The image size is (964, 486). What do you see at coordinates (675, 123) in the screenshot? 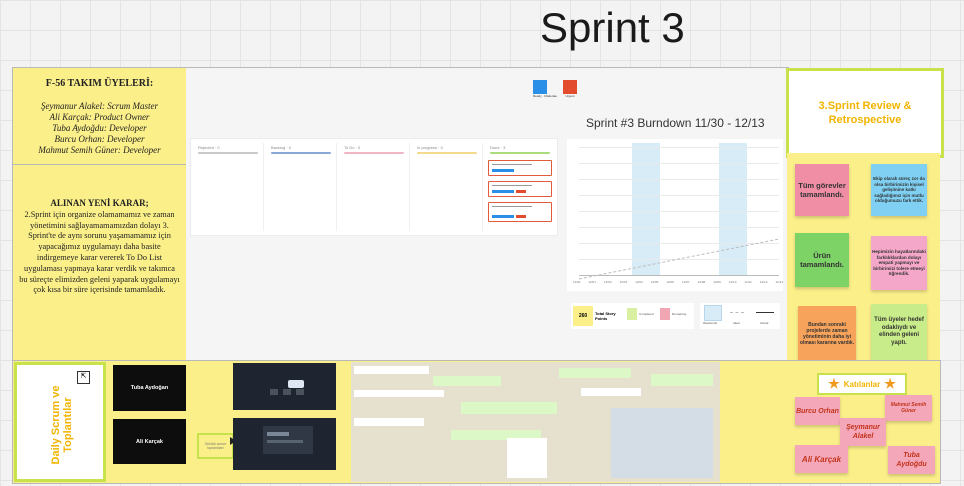
I see `burndown-title: Sprint #3 Burndown 11/30 - 12/13` at bounding box center [675, 123].